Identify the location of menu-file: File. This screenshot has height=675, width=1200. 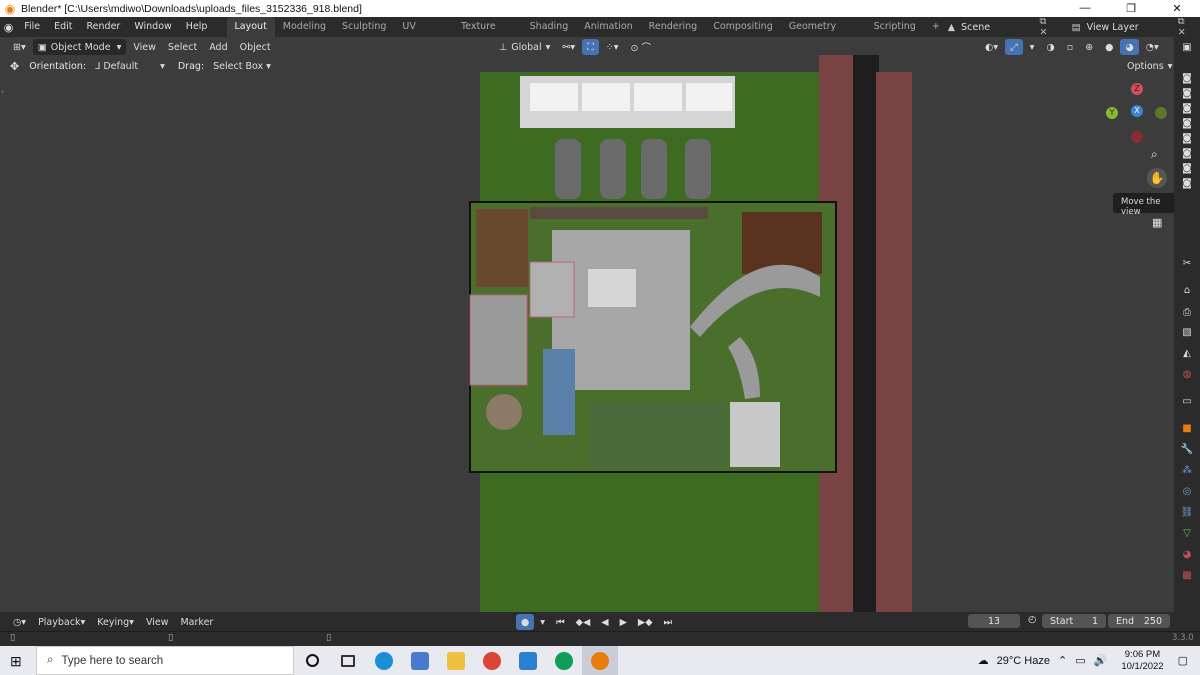
(32, 27).